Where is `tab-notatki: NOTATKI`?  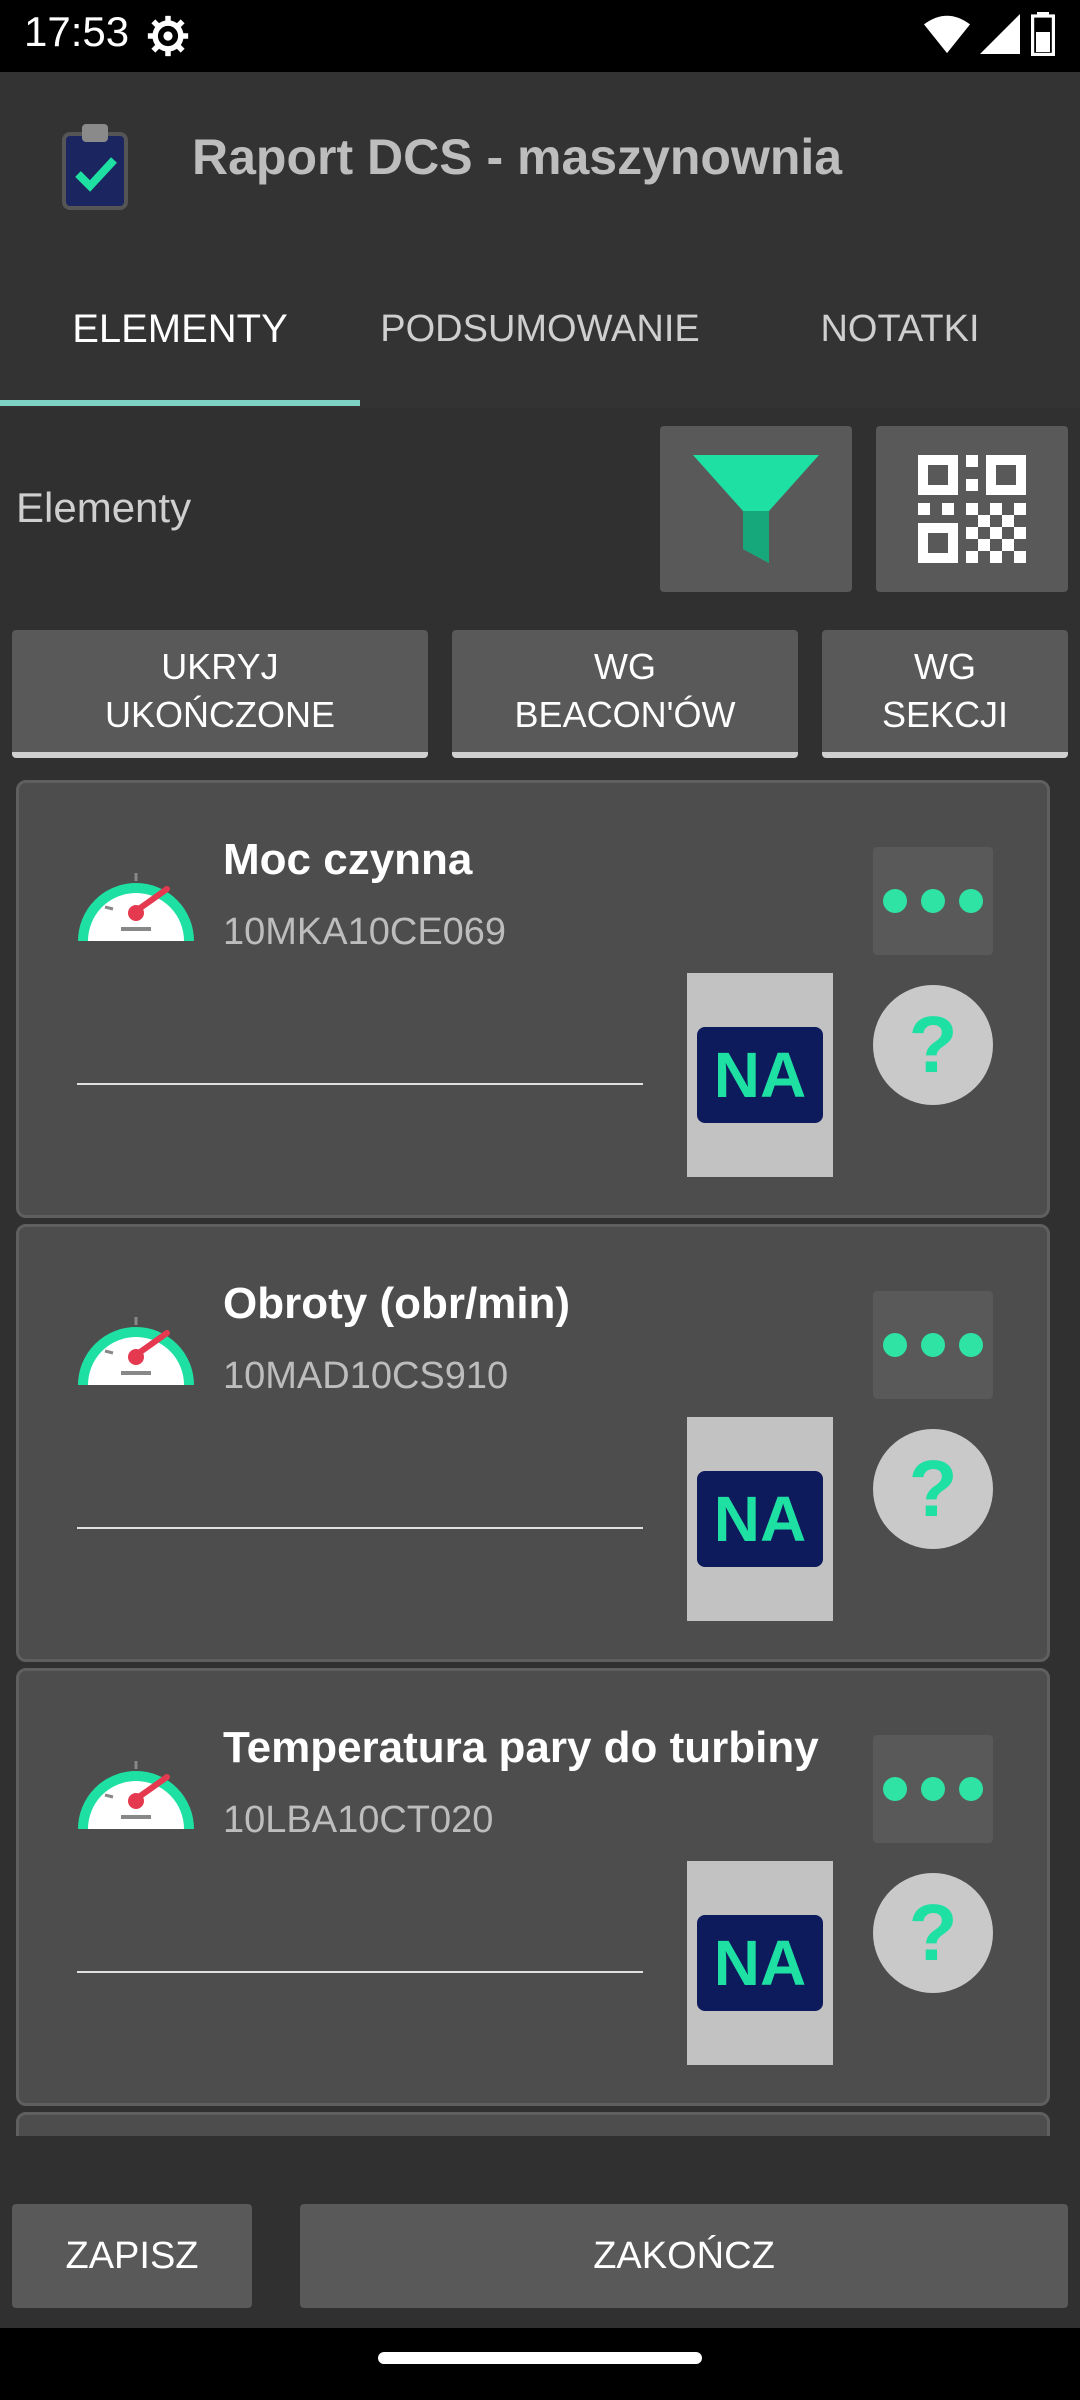 tab-notatki: NOTATKI is located at coordinates (900, 329).